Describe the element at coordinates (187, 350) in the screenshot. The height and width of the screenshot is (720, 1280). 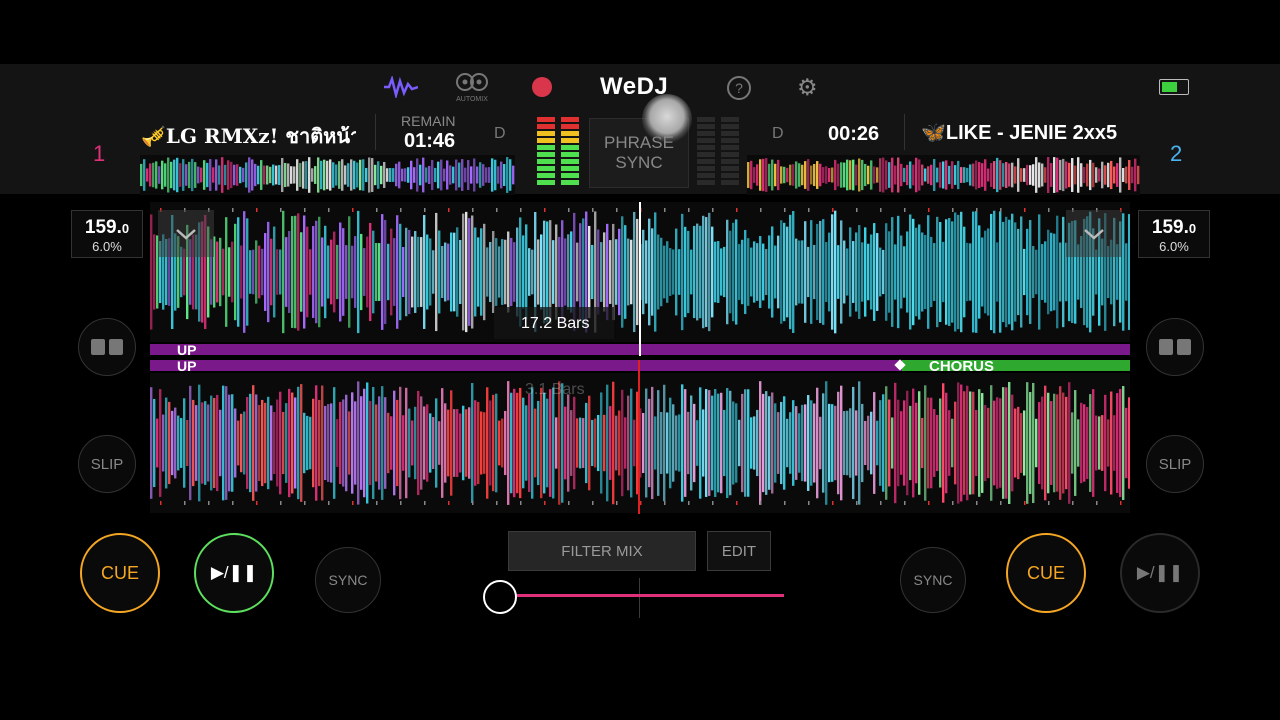
I see `deck1-phrase-label: UP` at that location.